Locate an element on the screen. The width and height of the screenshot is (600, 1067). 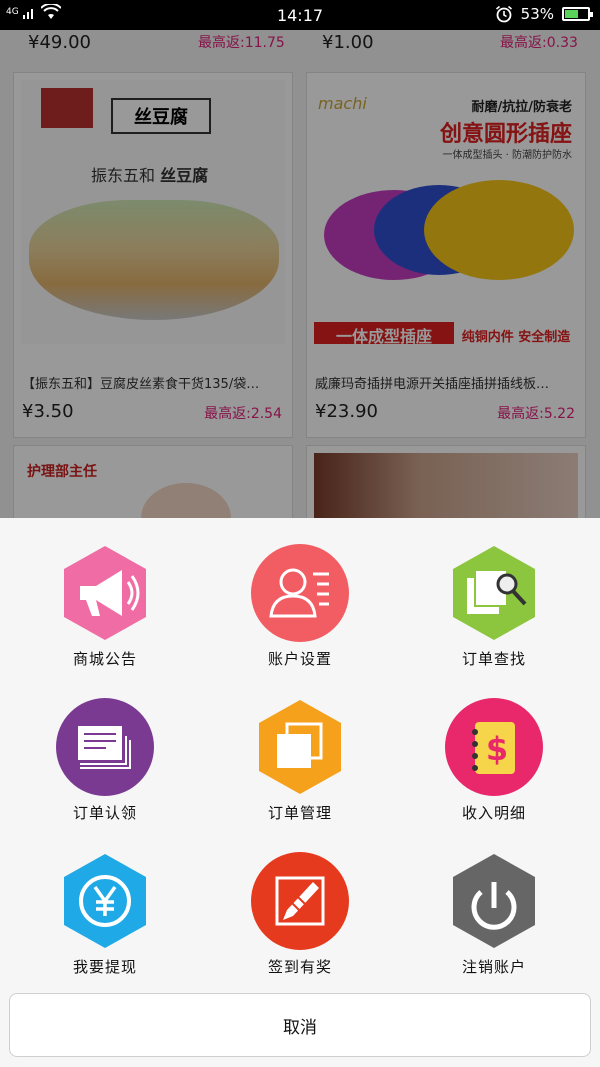
menu-income-details: $ 收入明细 is located at coordinates (494, 773).